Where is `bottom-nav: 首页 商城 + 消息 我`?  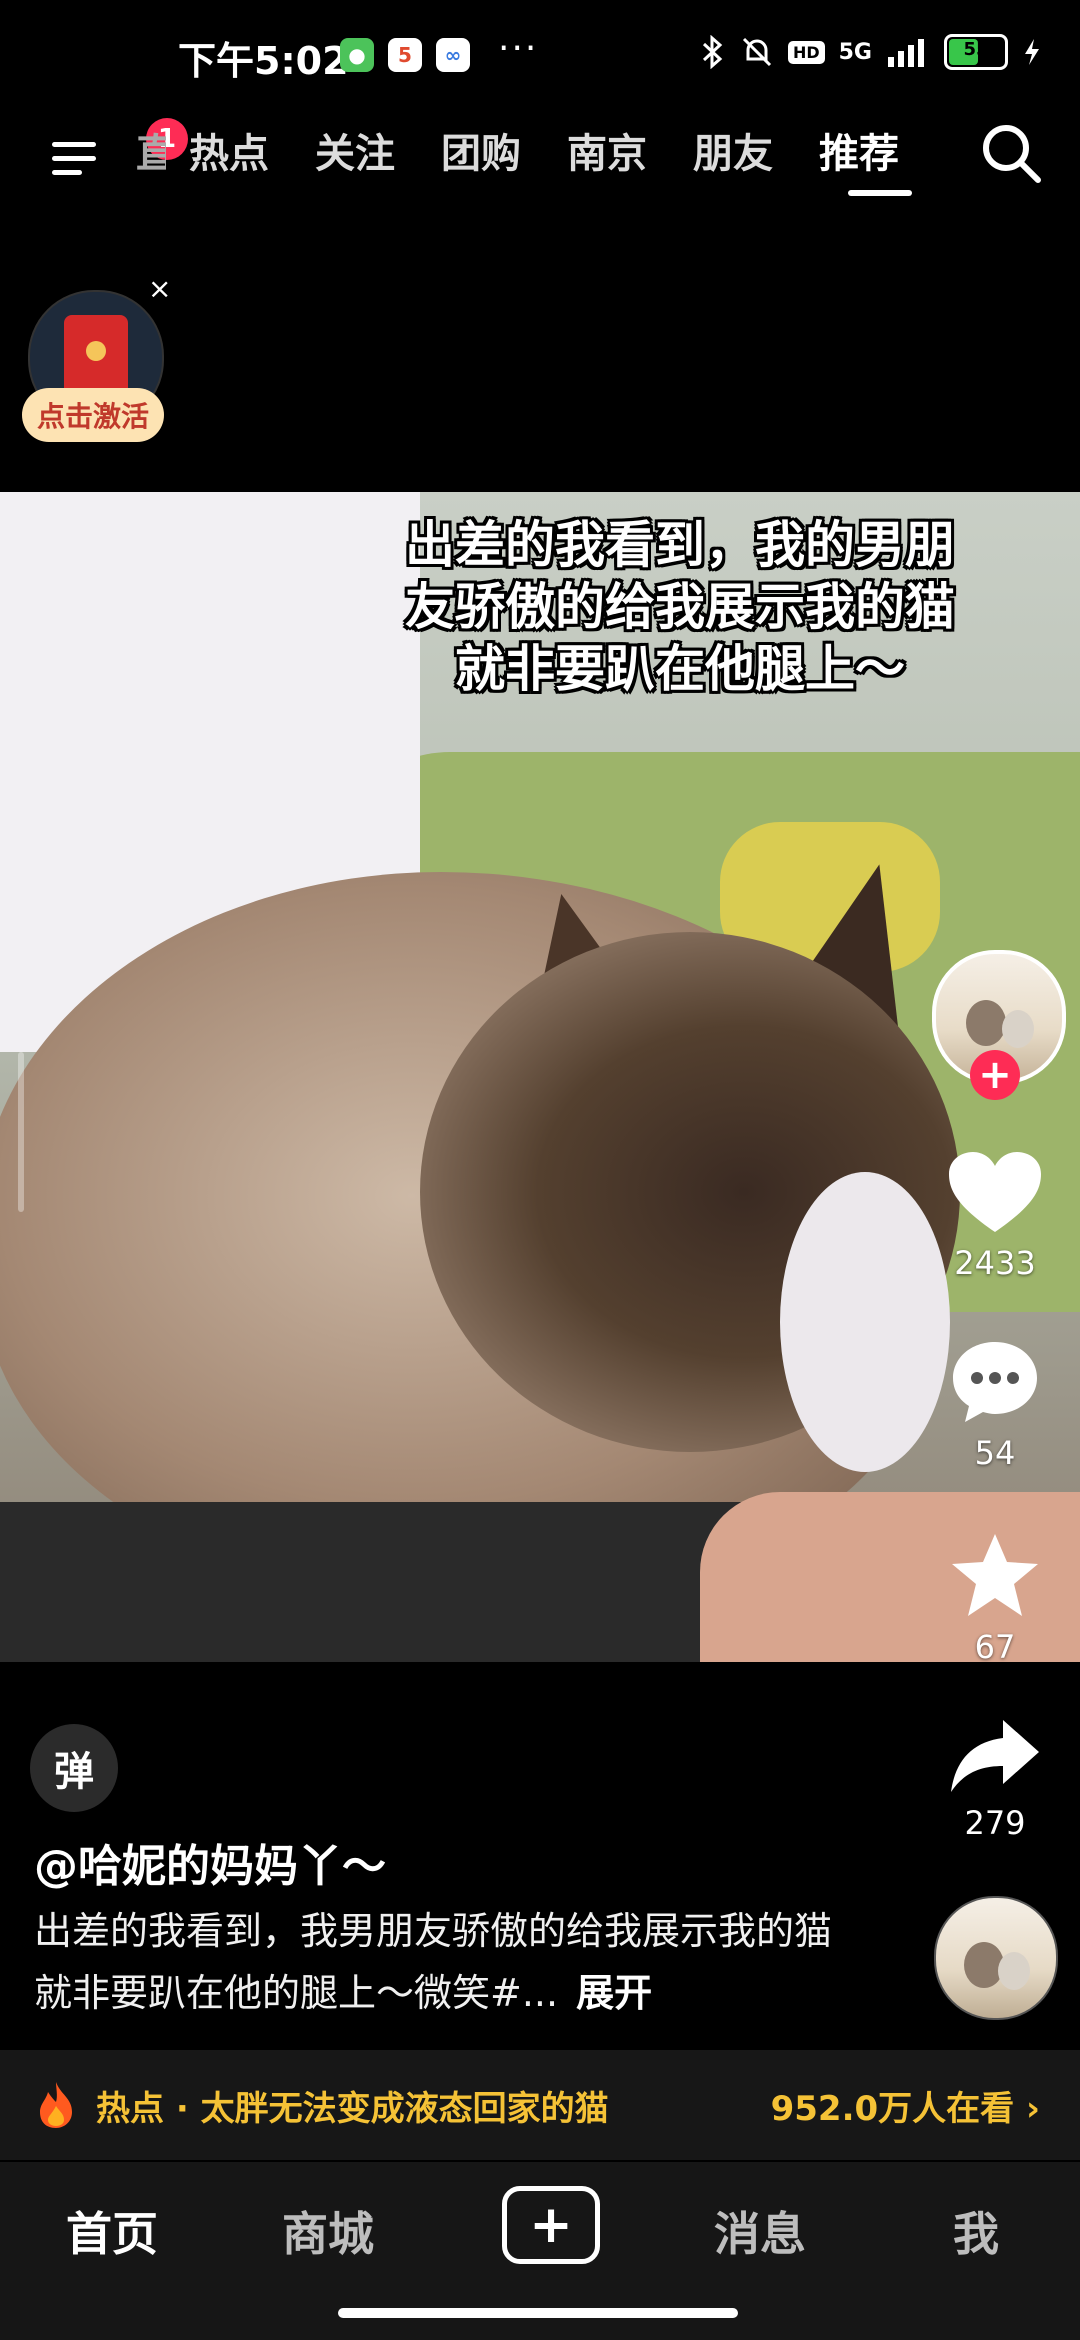
bottom-nav: 首页 商城 + 消息 我 is located at coordinates (540, 2251).